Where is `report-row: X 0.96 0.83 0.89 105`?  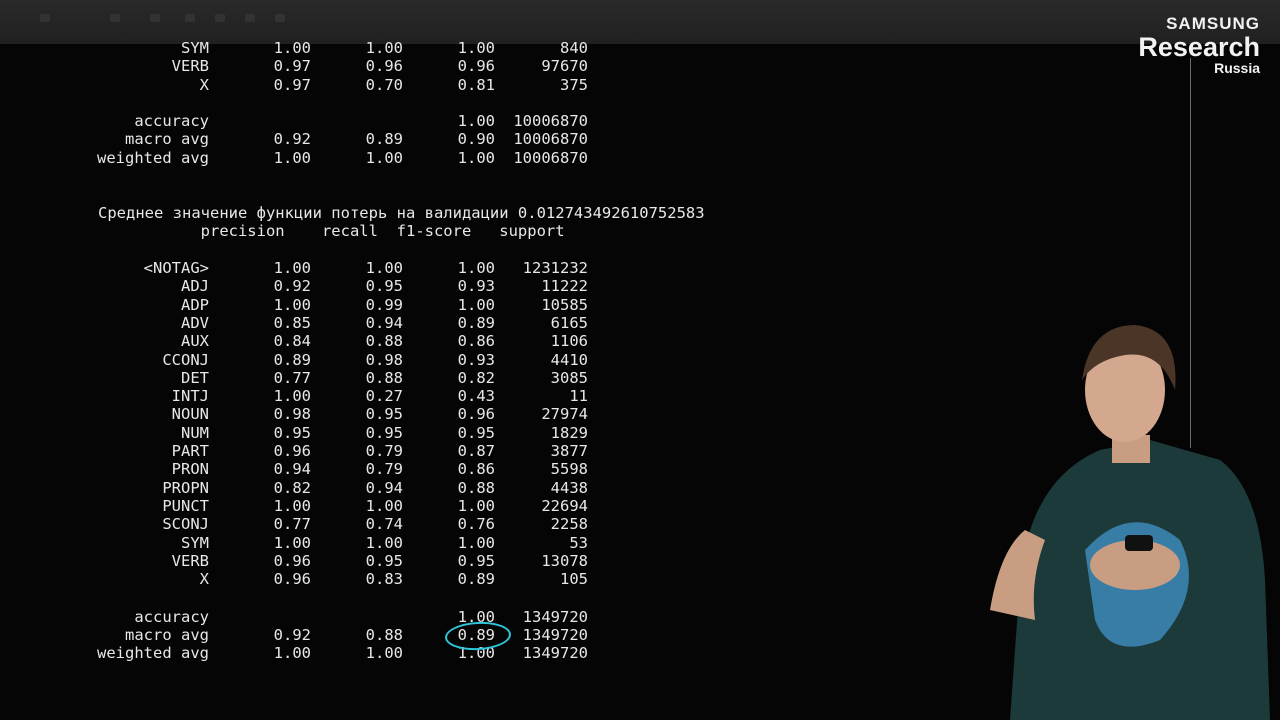
report-row: X 0.96 0.83 0.89 105 is located at coordinates (300, 579).